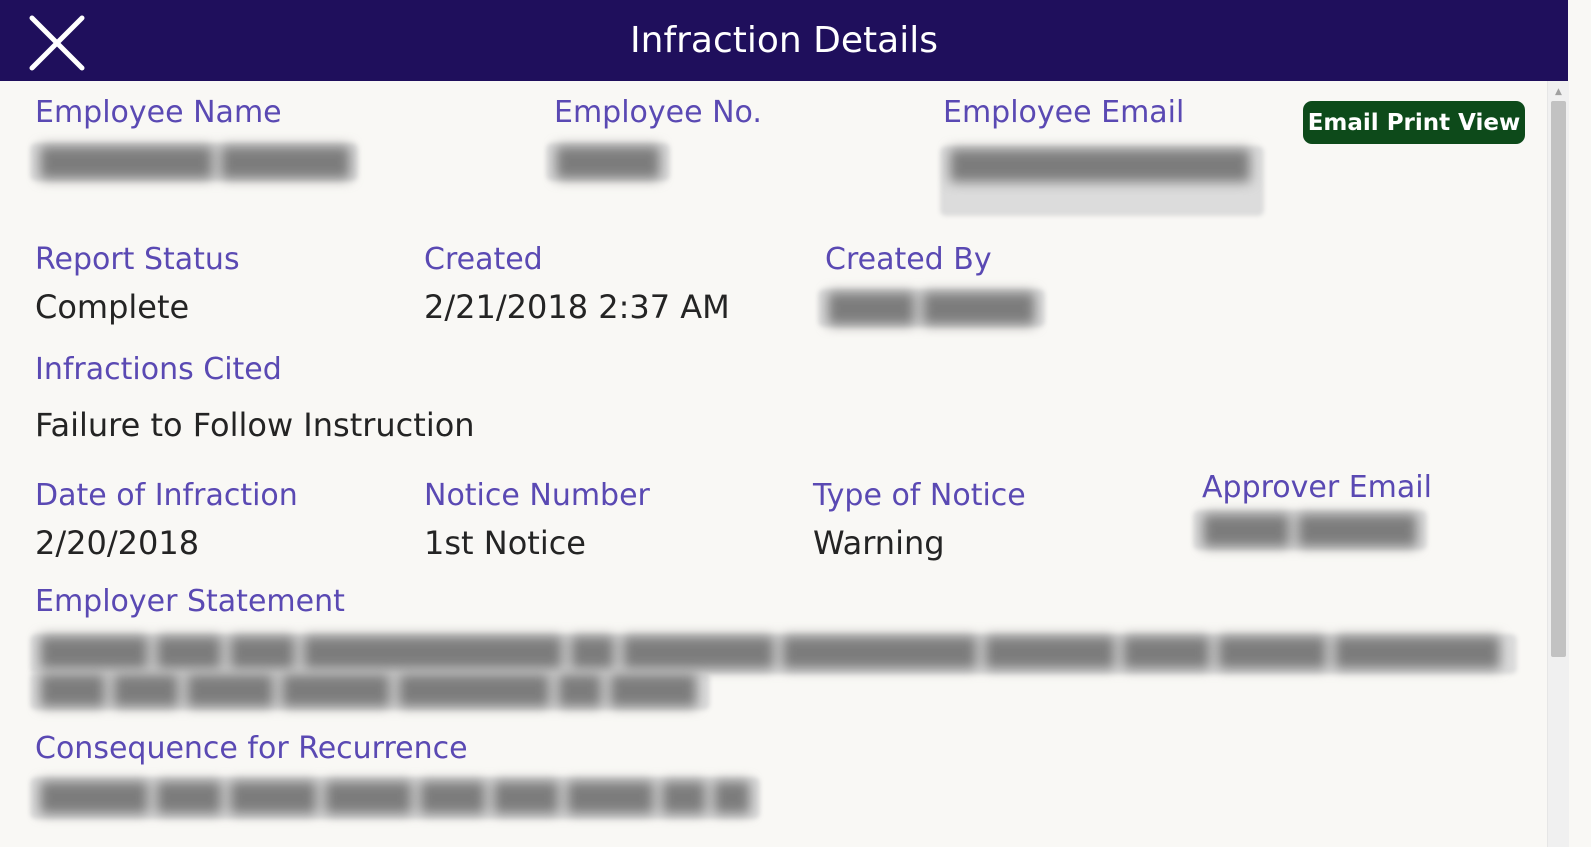 Image resolution: width=1591 pixels, height=847 pixels. What do you see at coordinates (158, 369) in the screenshot?
I see `infractions-cited-label: Infractions Cited` at bounding box center [158, 369].